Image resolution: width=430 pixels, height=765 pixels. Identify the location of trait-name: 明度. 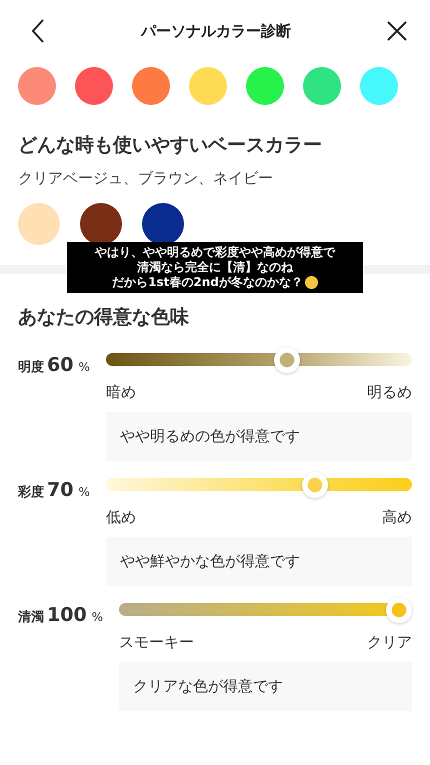
(31, 367).